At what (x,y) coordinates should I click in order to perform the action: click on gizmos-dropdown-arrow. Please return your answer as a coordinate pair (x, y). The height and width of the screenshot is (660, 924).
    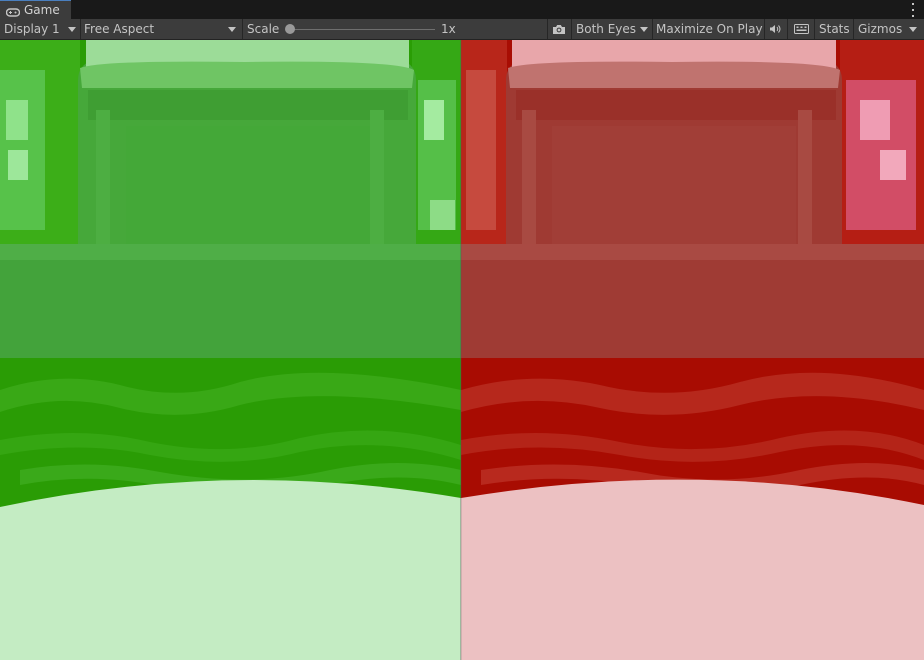
    Looking at the image, I should click on (913, 29).